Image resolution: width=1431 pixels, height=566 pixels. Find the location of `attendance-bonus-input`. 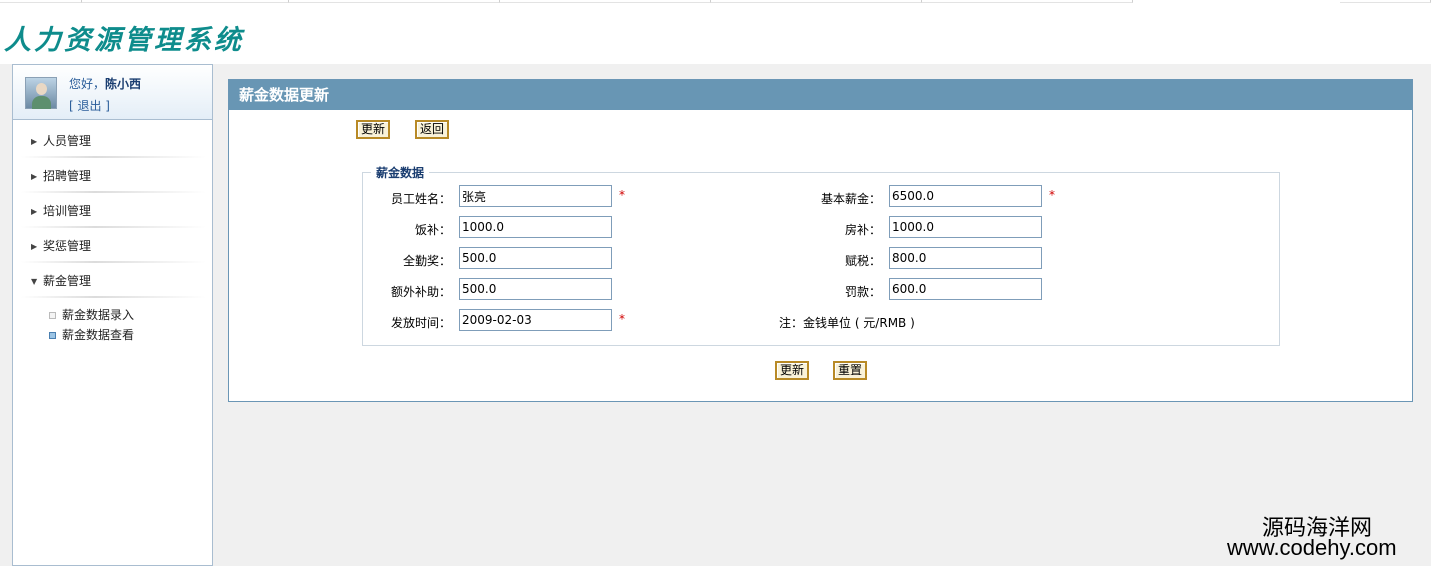

attendance-bonus-input is located at coordinates (535, 258).